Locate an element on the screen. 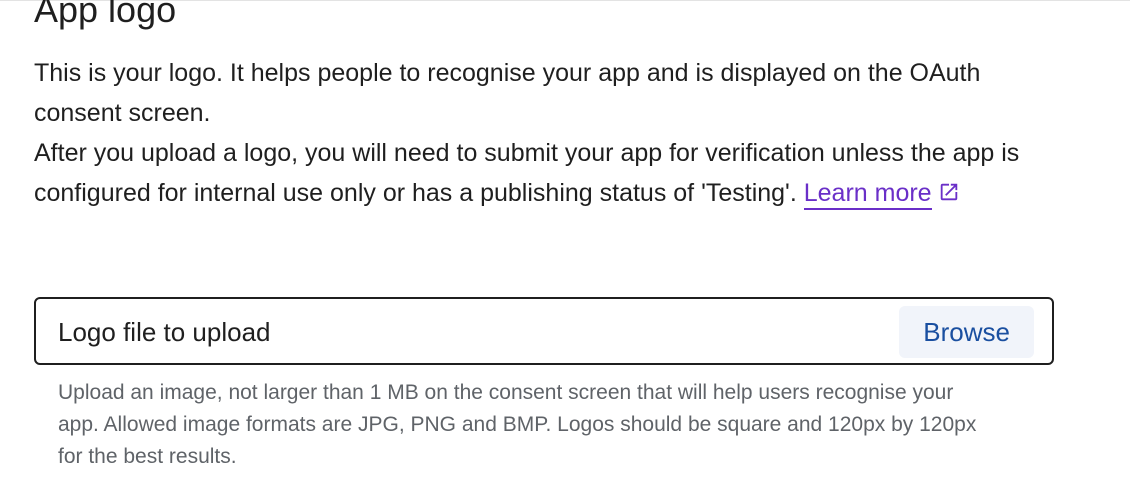  browse-button: Browse is located at coordinates (966, 332).